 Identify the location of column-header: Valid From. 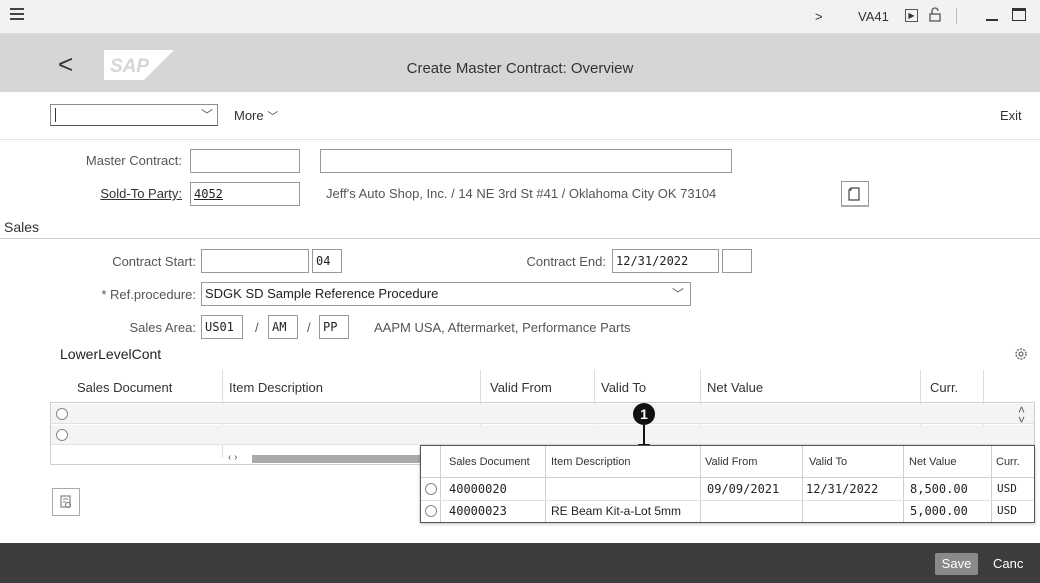
(521, 387).